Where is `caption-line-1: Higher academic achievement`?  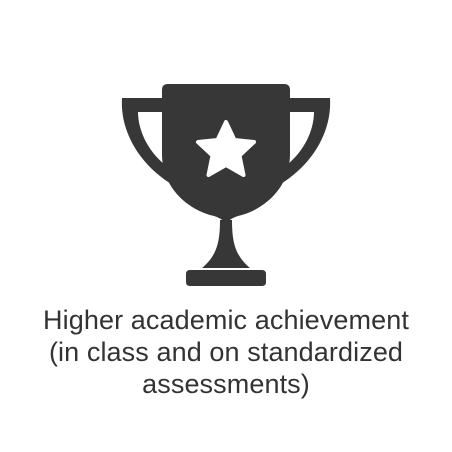
caption-line-1: Higher academic achievement is located at coordinates (226, 320).